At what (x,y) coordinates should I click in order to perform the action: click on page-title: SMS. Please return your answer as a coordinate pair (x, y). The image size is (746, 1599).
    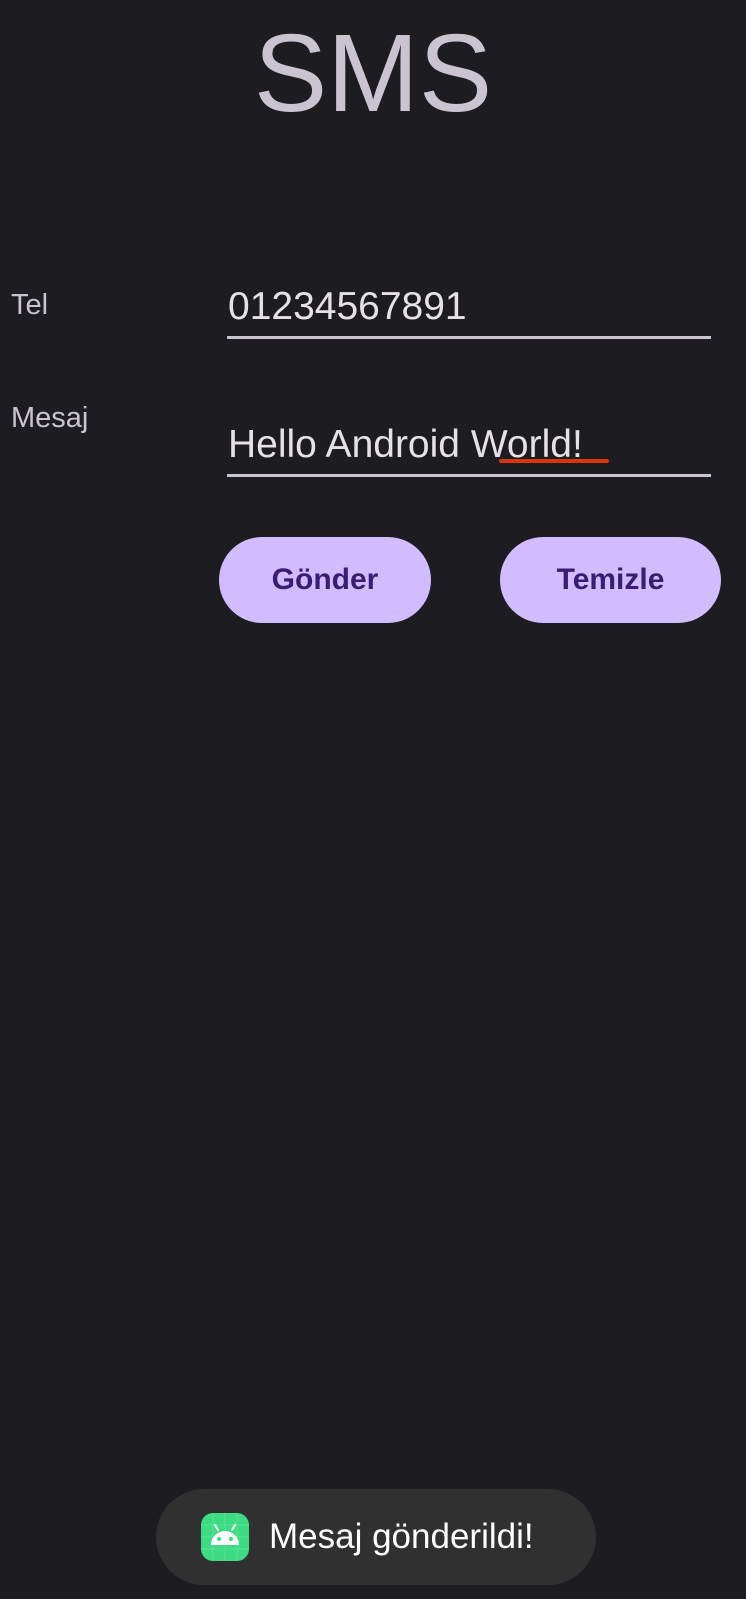
    Looking at the image, I should click on (373, 73).